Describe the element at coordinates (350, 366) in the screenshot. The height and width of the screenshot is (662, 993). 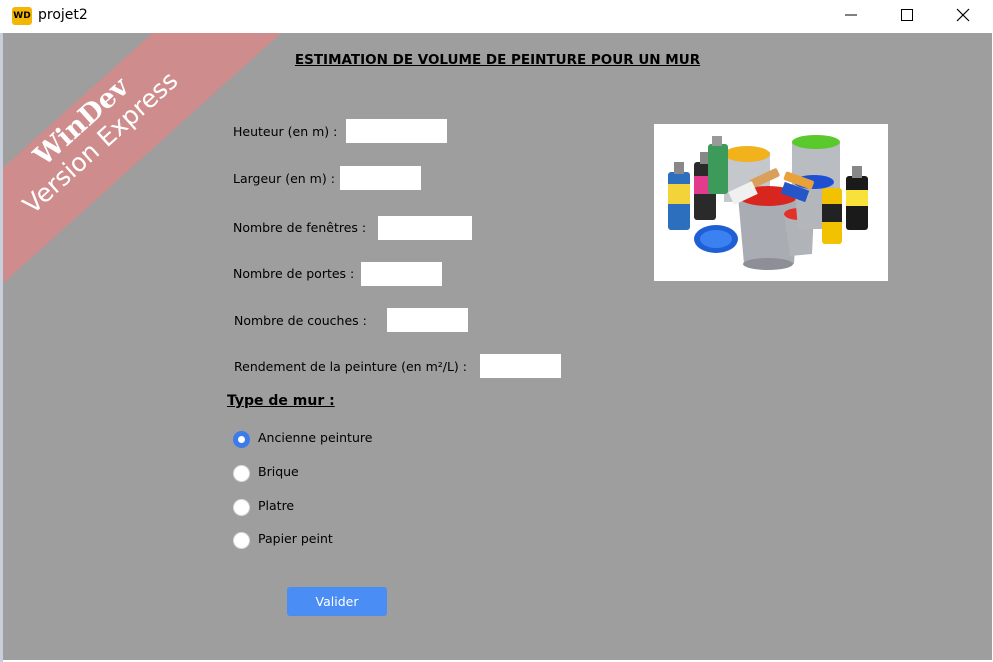
I see `paint-yield-label: Rendement de la peinture (en m²/L) :` at that location.